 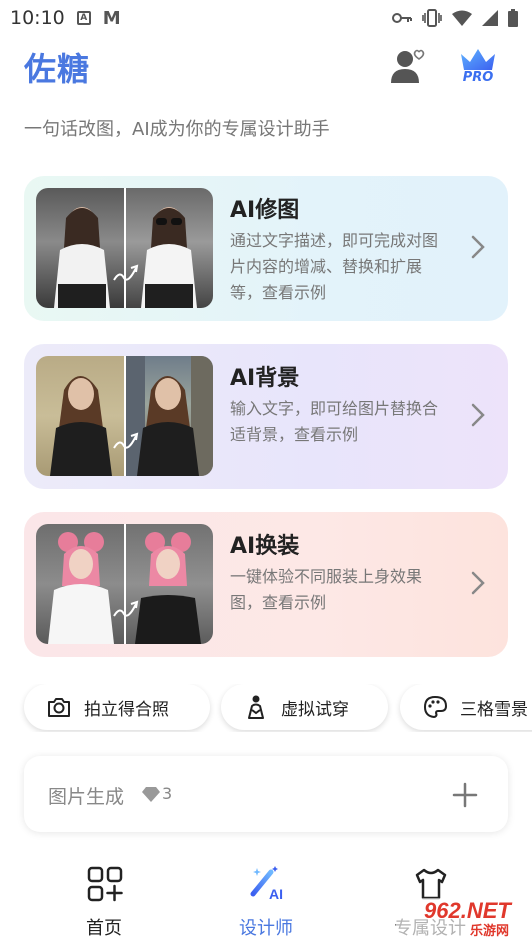 I want to click on nav-home: 首页, so click(x=104, y=904).